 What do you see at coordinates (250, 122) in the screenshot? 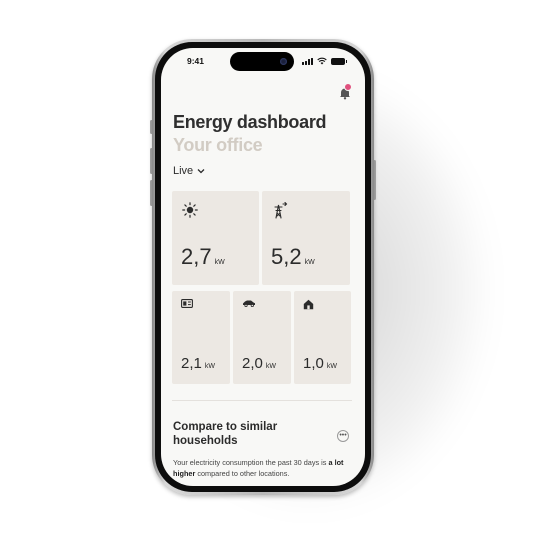
I see `page-title: Energy dashboard` at bounding box center [250, 122].